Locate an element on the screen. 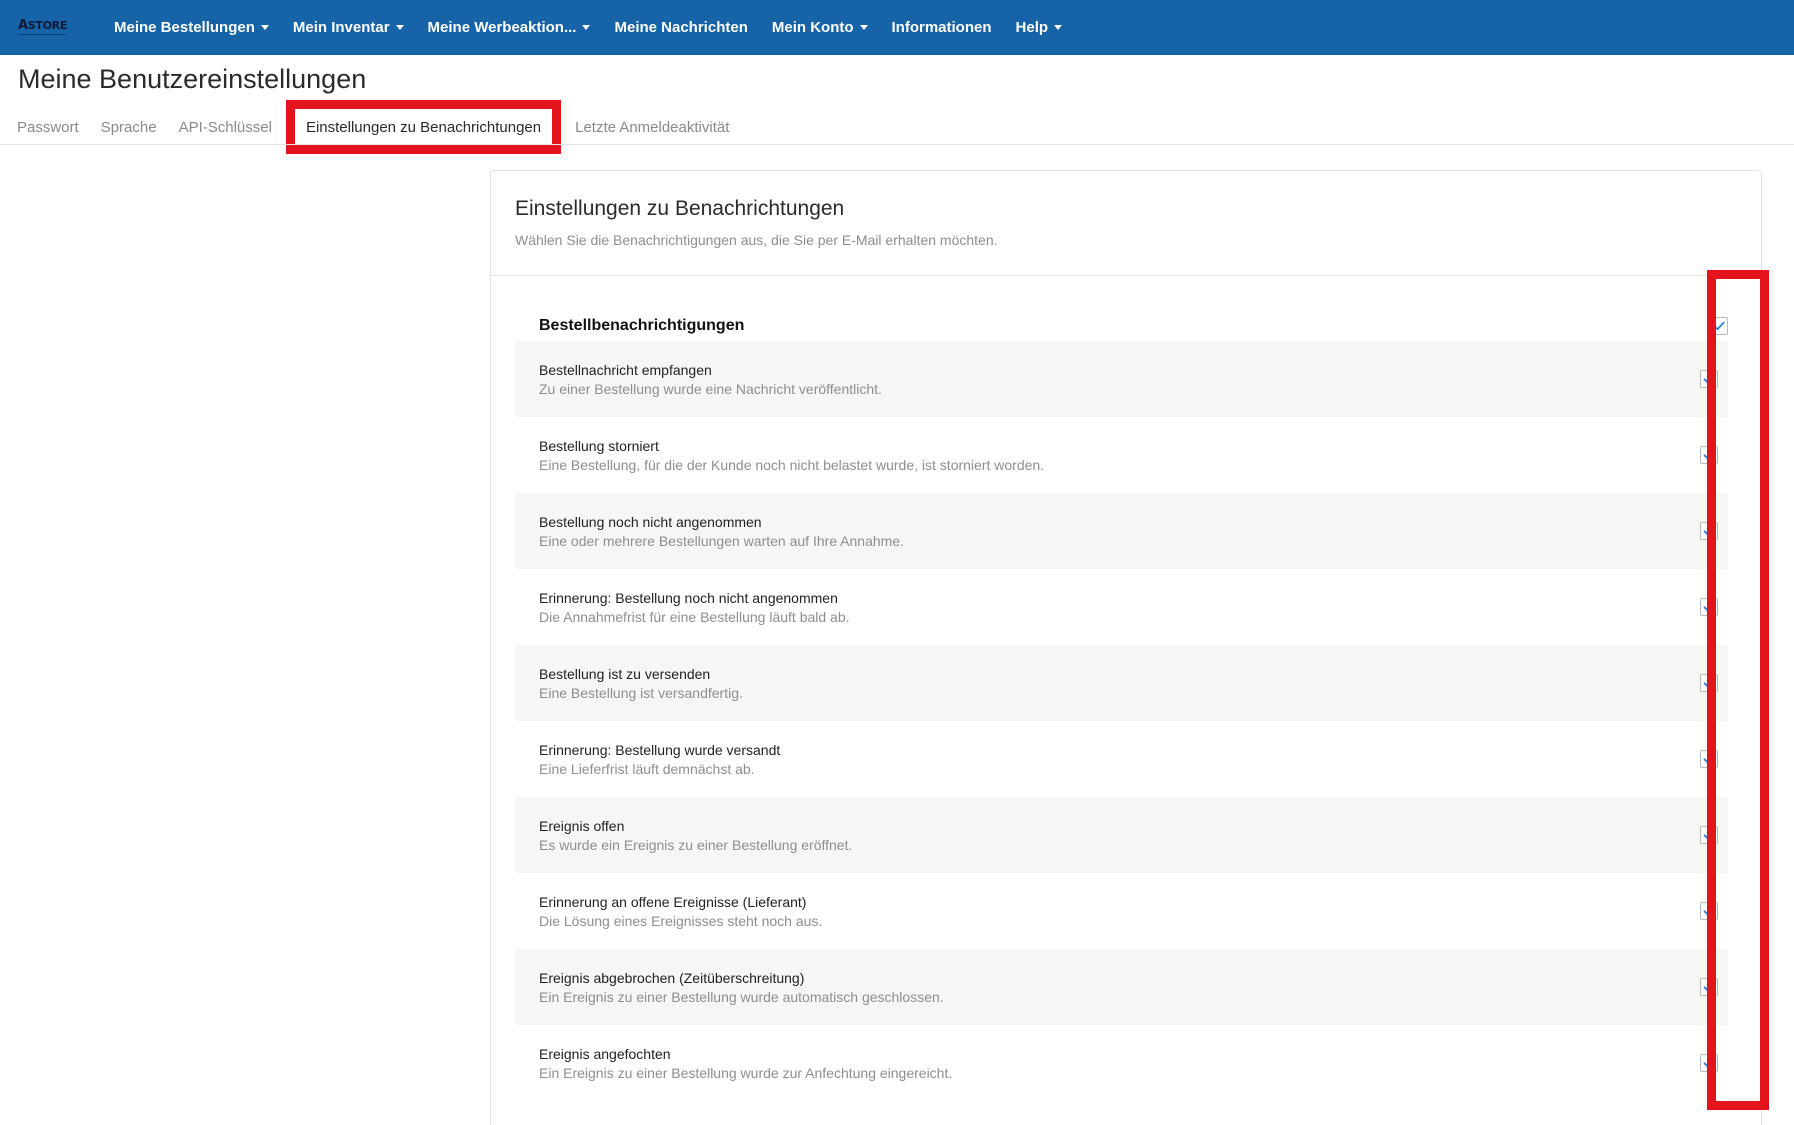 The image size is (1794, 1125). nav-item-mein-konto: Mein Konto is located at coordinates (820, 27).